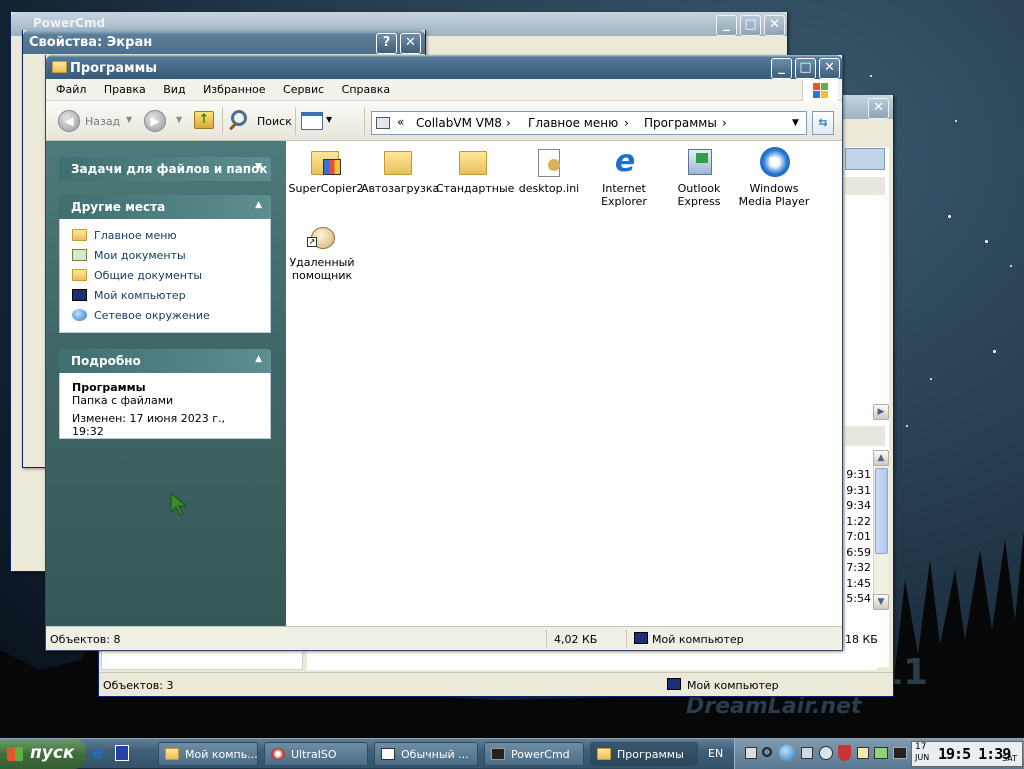 This screenshot has height=769, width=1024. I want to click on clock: 17 JUN 19:5 1:39 SAT, so click(967, 754).